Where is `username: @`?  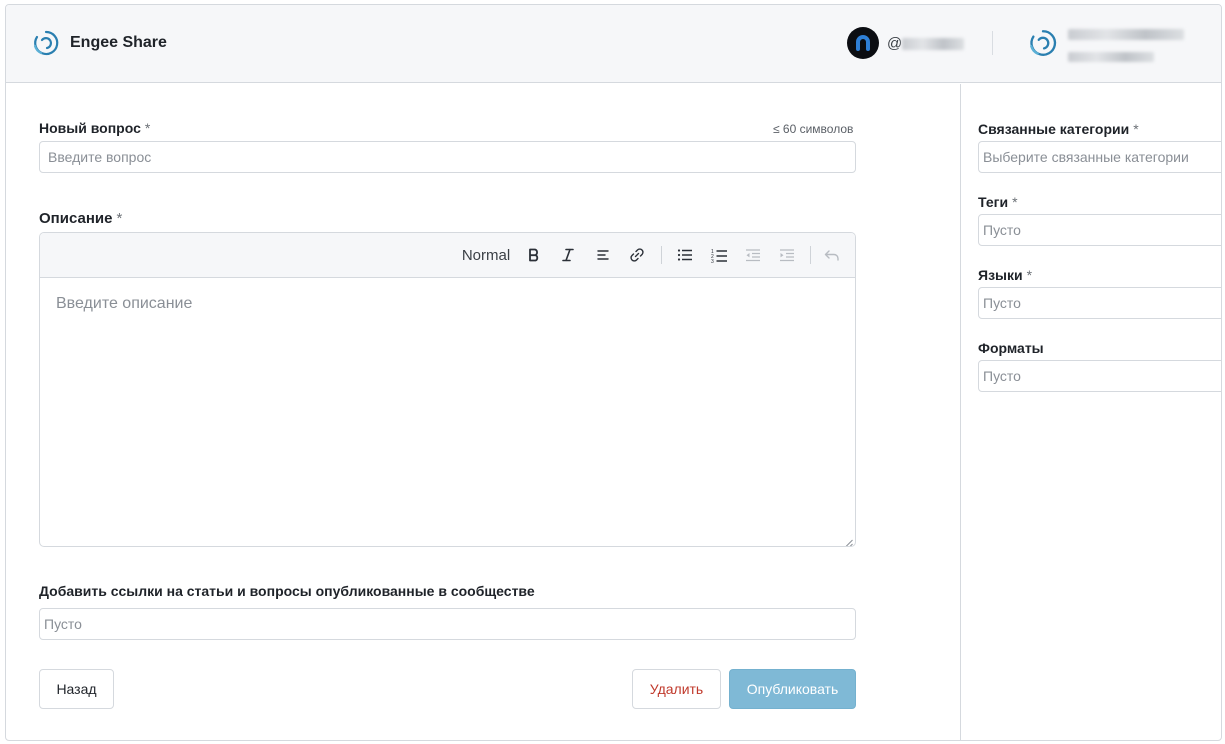
username: @ is located at coordinates (926, 43).